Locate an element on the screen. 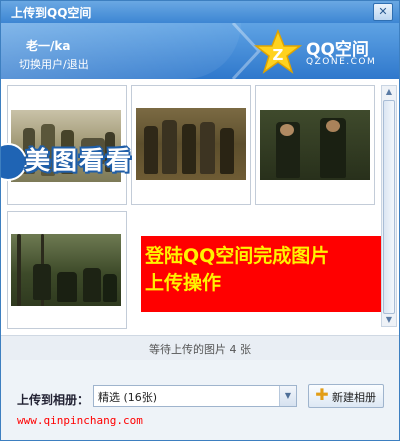 The image size is (400, 441). watermark-text: 美图看看 is located at coordinates (79, 160).